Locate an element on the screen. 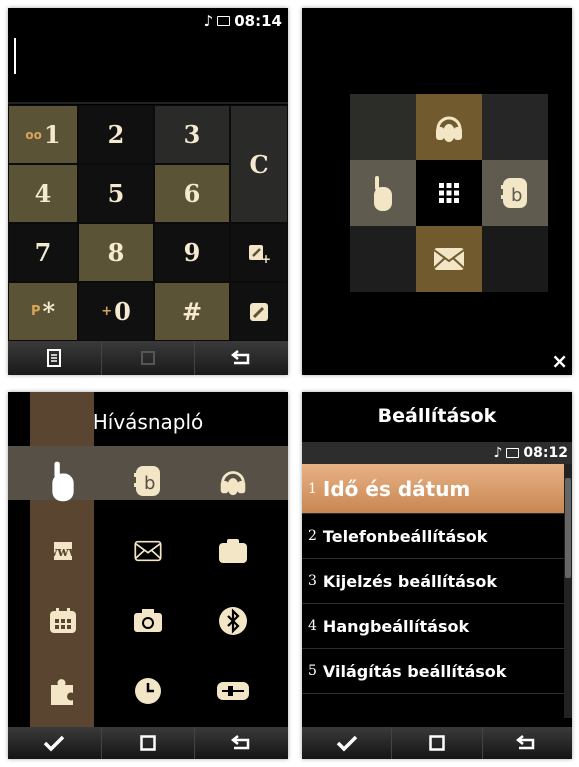 Image resolution: width=579 pixels, height=767 pixels. svg-text: www is located at coordinates (62, 552).